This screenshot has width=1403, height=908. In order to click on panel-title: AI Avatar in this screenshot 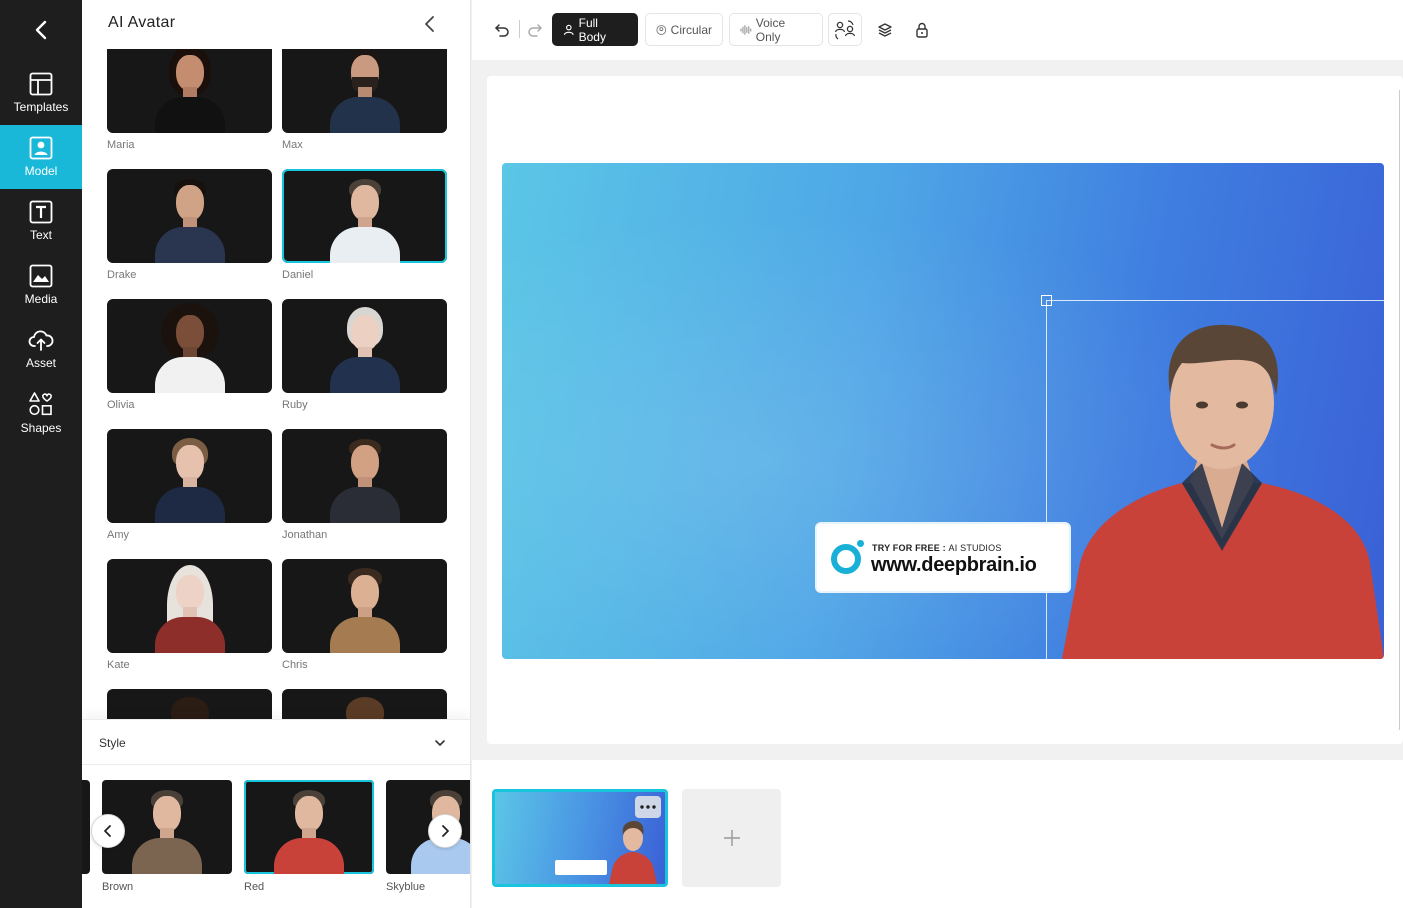, I will do `click(142, 22)`.